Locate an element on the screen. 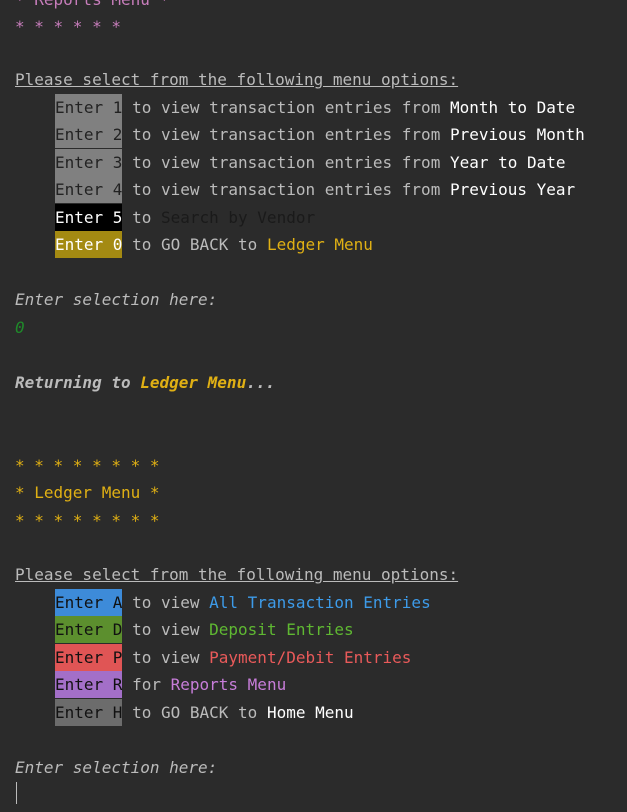  option-key-badge: Enter 5 is located at coordinates (89, 217).